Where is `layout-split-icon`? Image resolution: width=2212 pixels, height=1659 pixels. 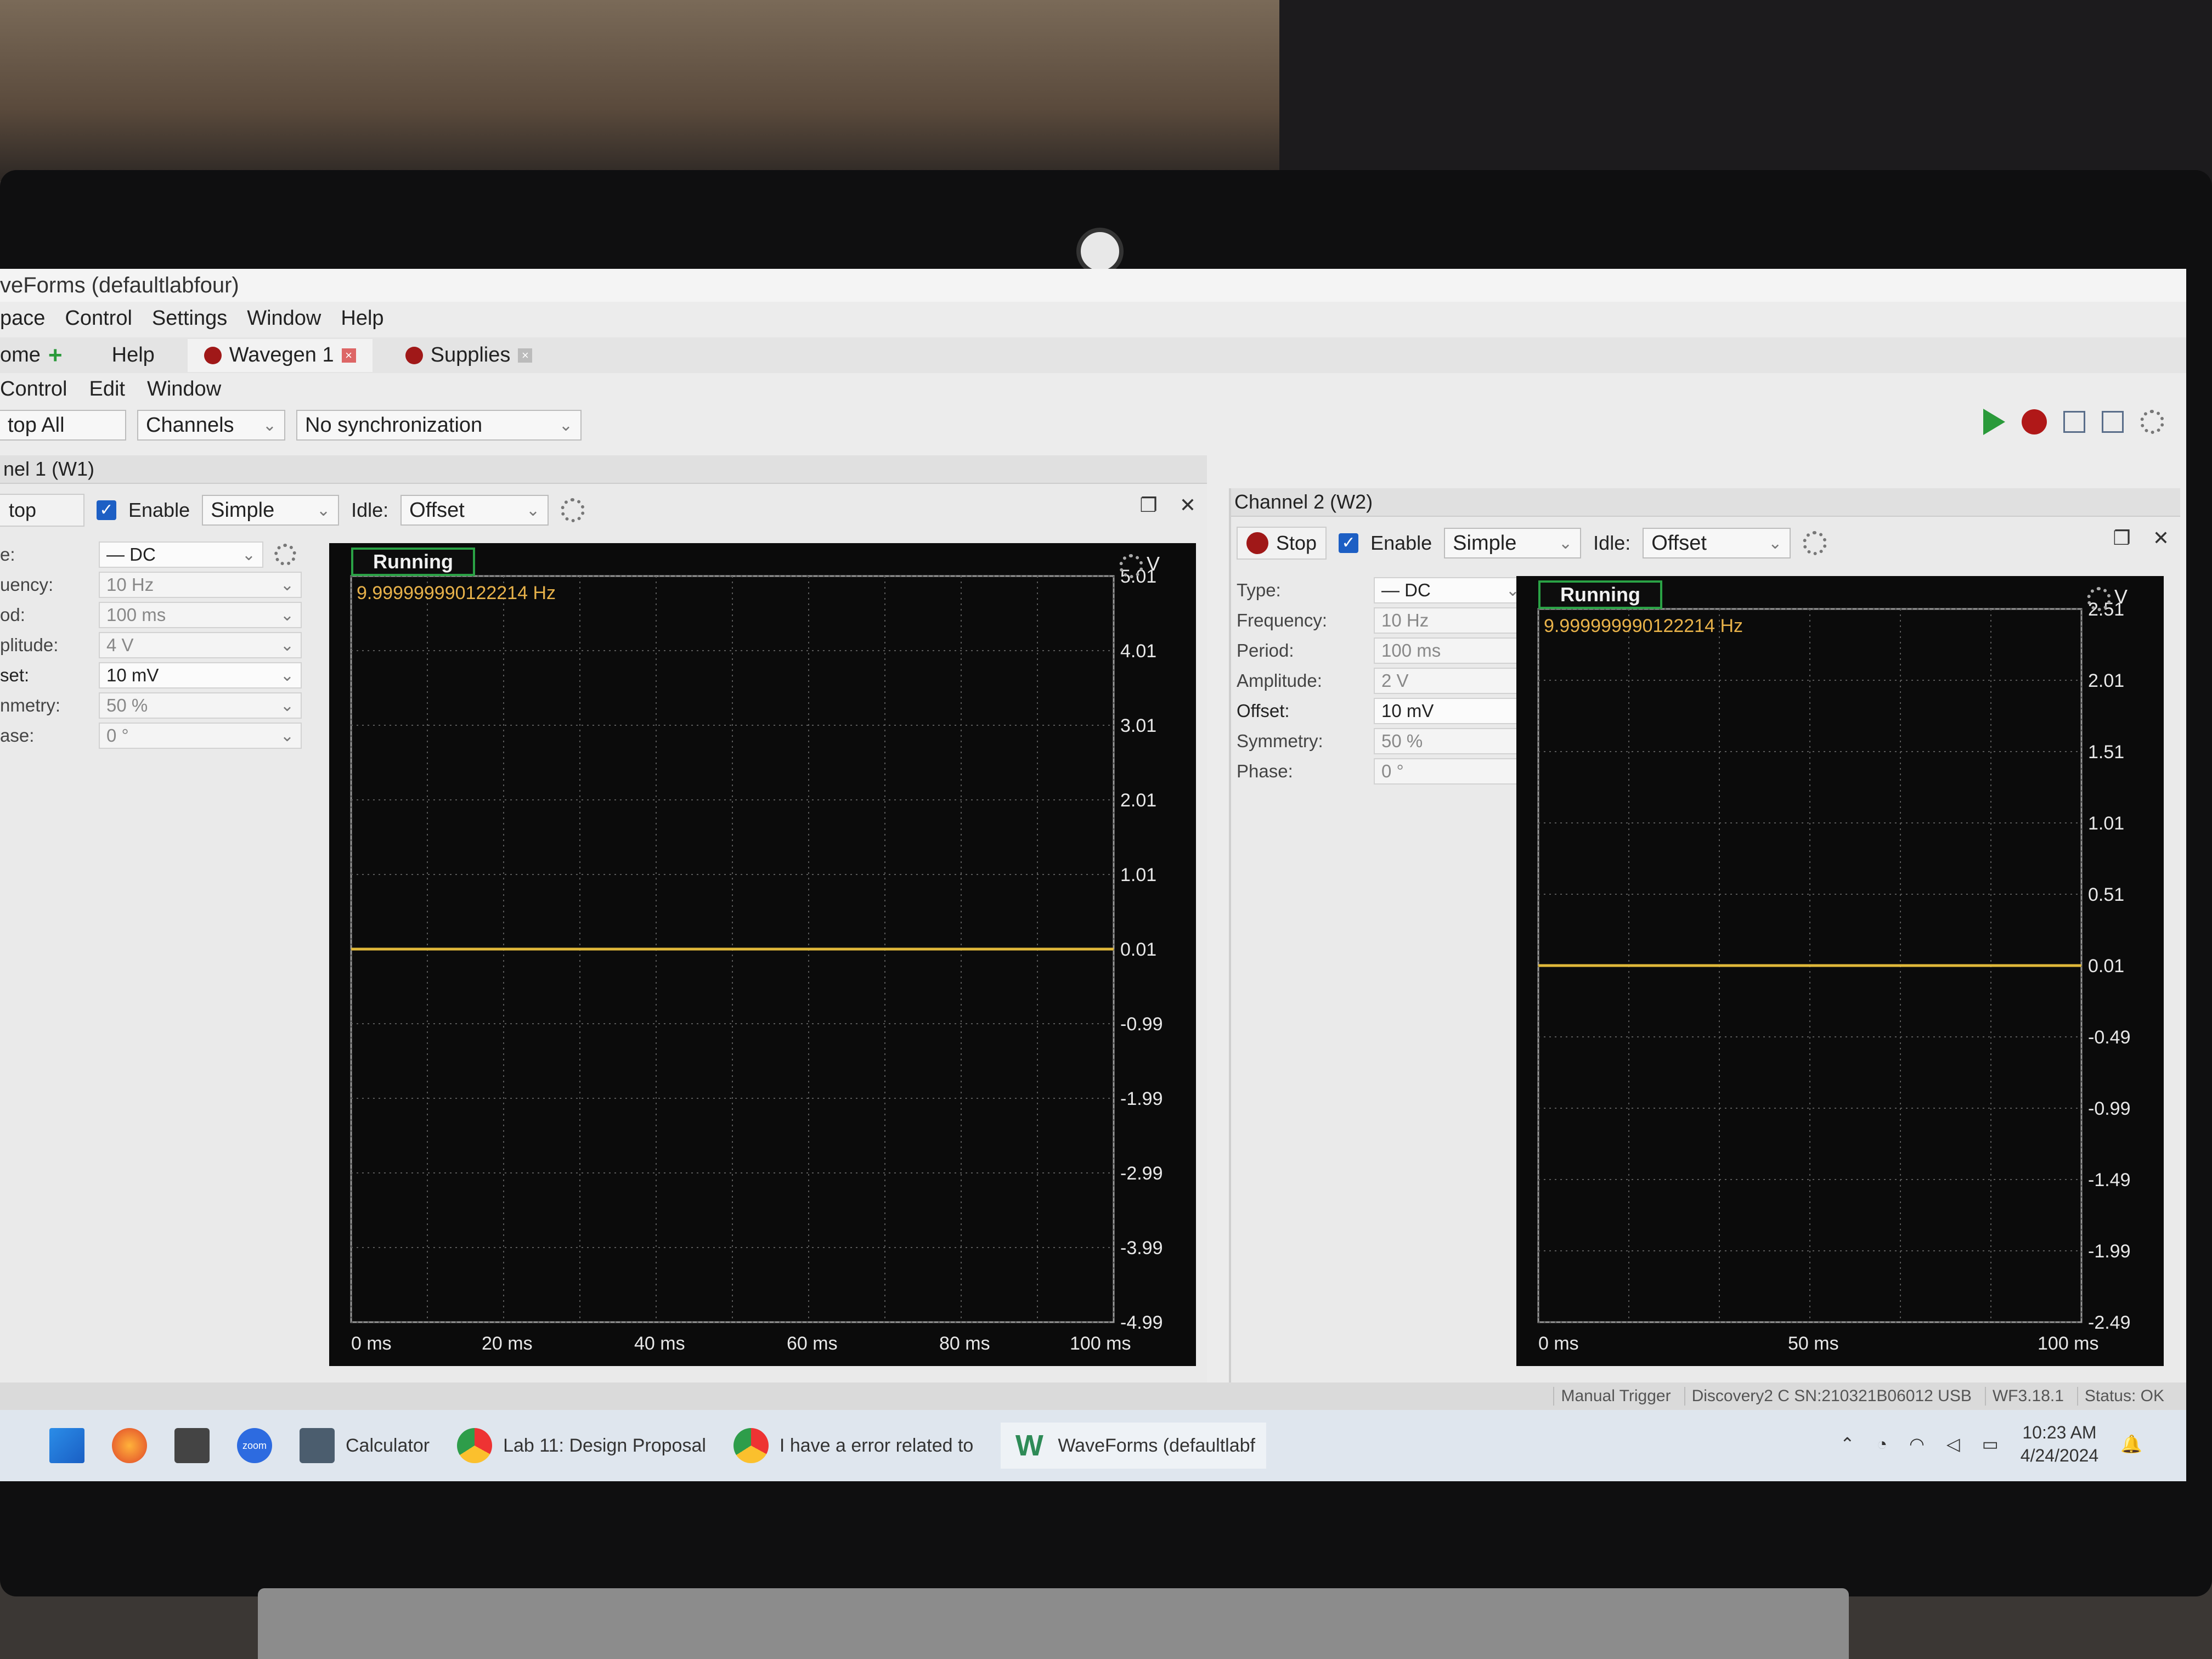
layout-split-icon is located at coordinates (2113, 422).